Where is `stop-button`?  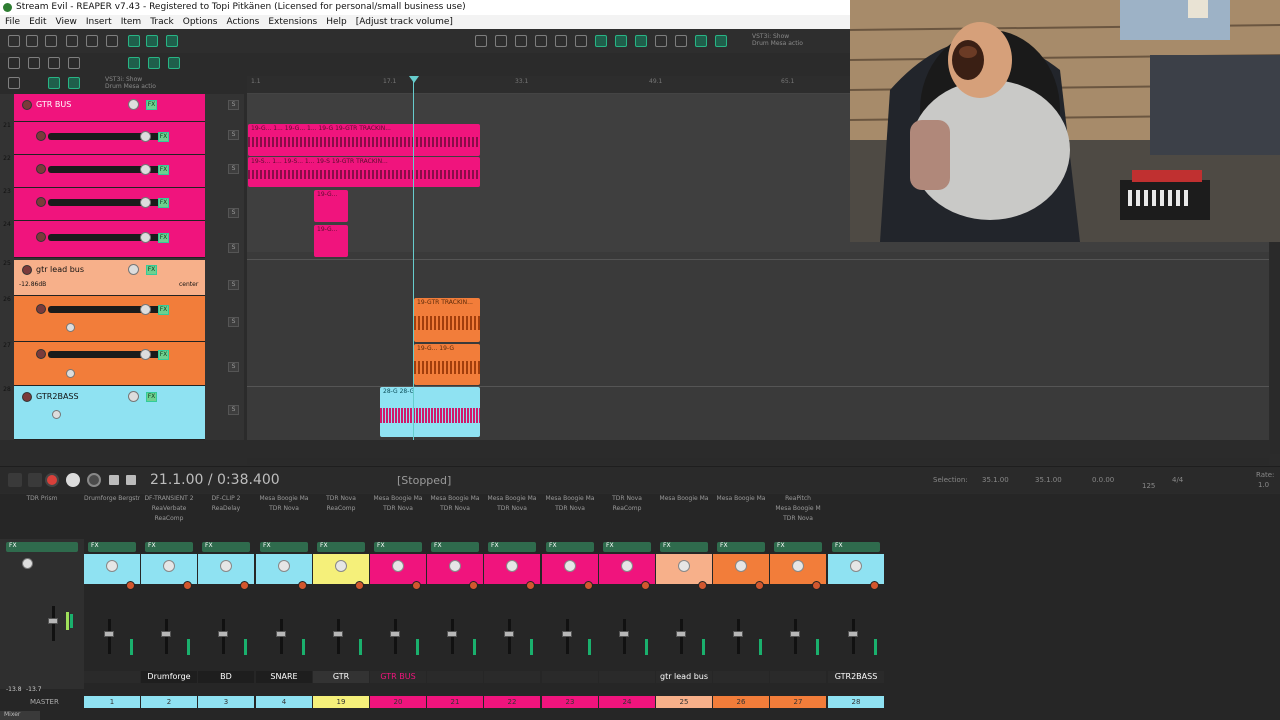 stop-button is located at coordinates (114, 480).